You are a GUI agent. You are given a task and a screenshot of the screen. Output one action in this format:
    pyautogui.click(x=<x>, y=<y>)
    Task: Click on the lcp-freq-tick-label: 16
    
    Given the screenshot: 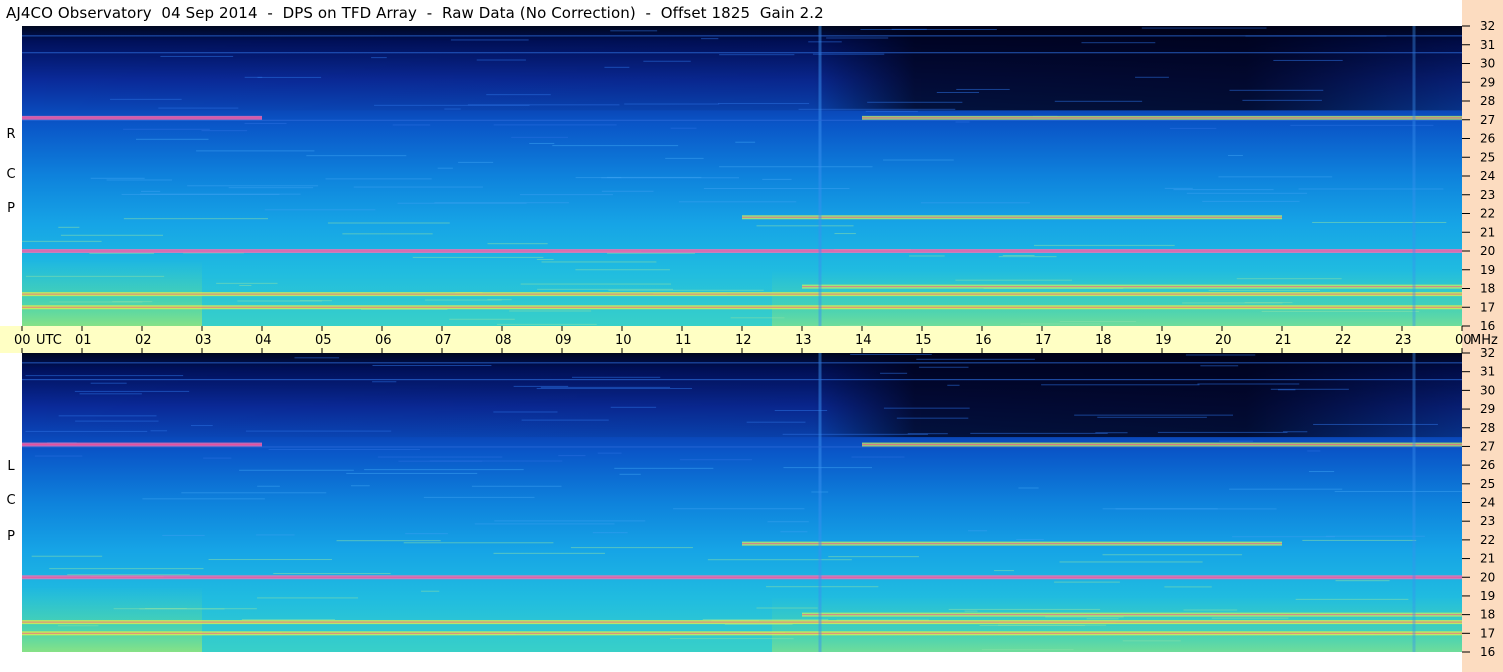 What is the action you would take?
    pyautogui.click(x=1487, y=652)
    